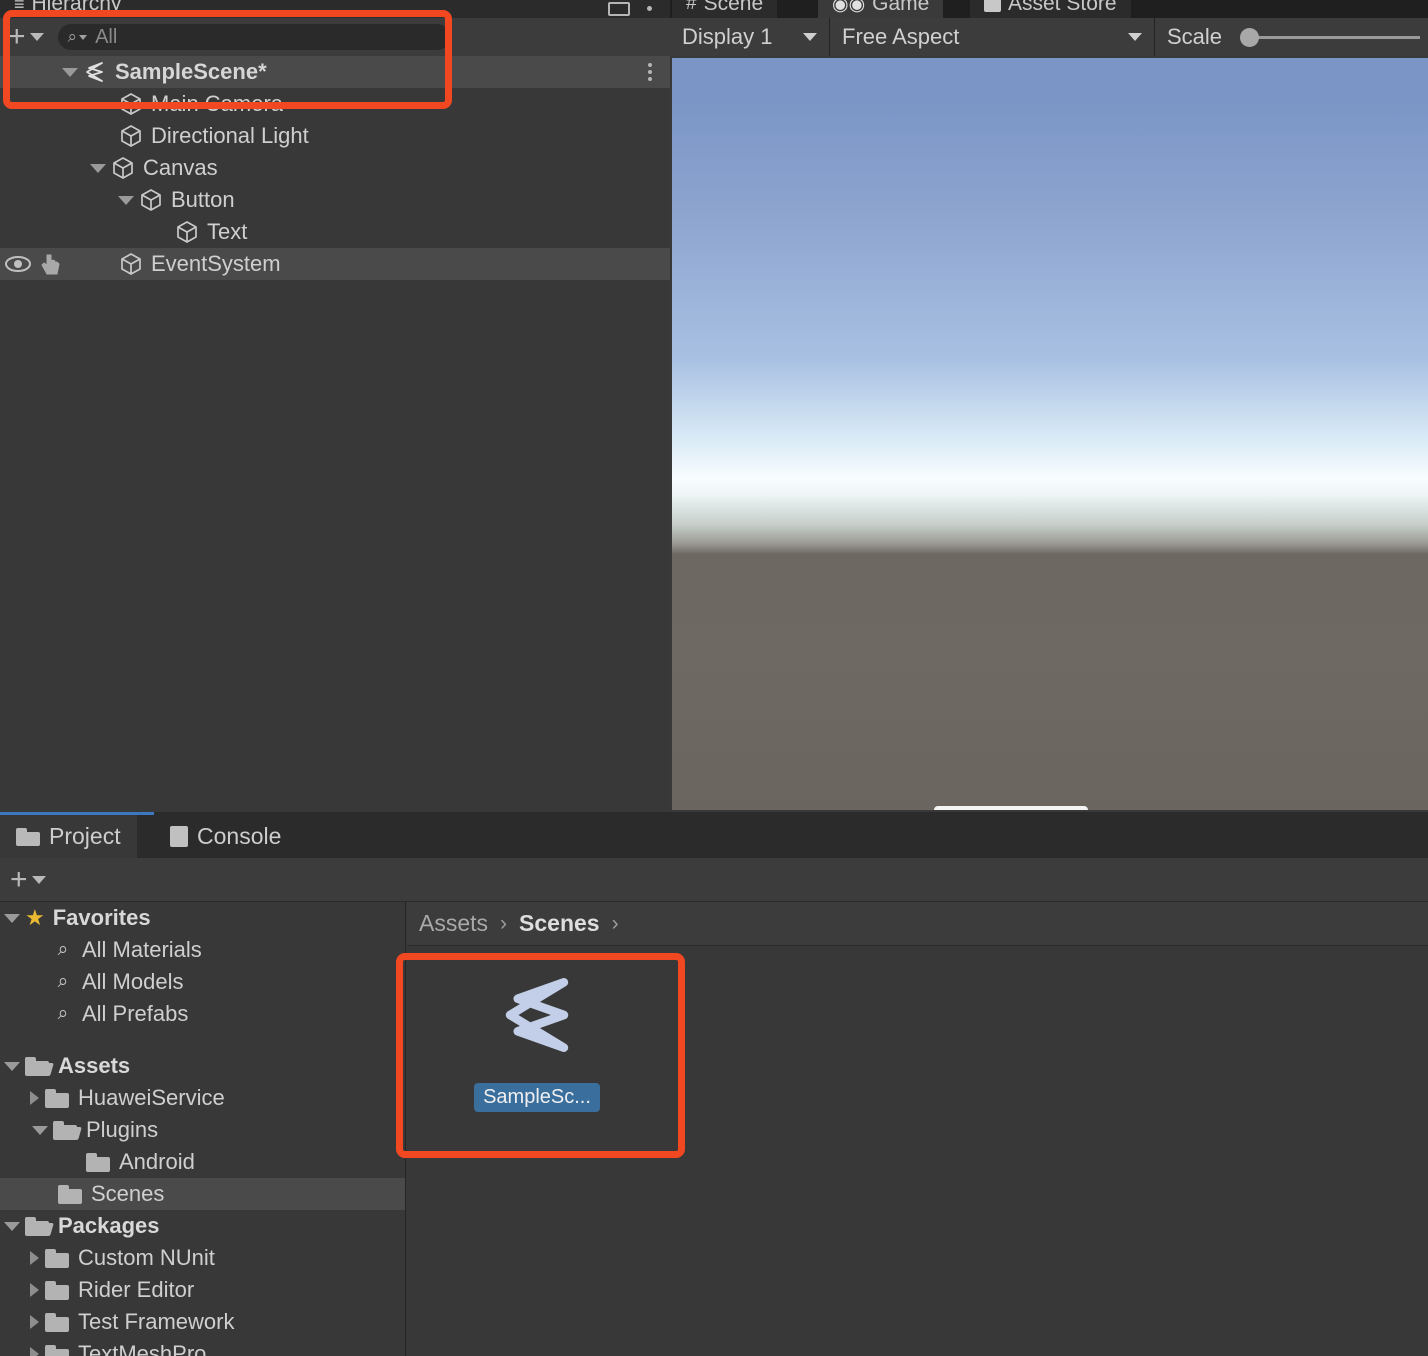  Describe the element at coordinates (992, 37) in the screenshot. I see `aspect-dropdown: Free Aspect` at that location.